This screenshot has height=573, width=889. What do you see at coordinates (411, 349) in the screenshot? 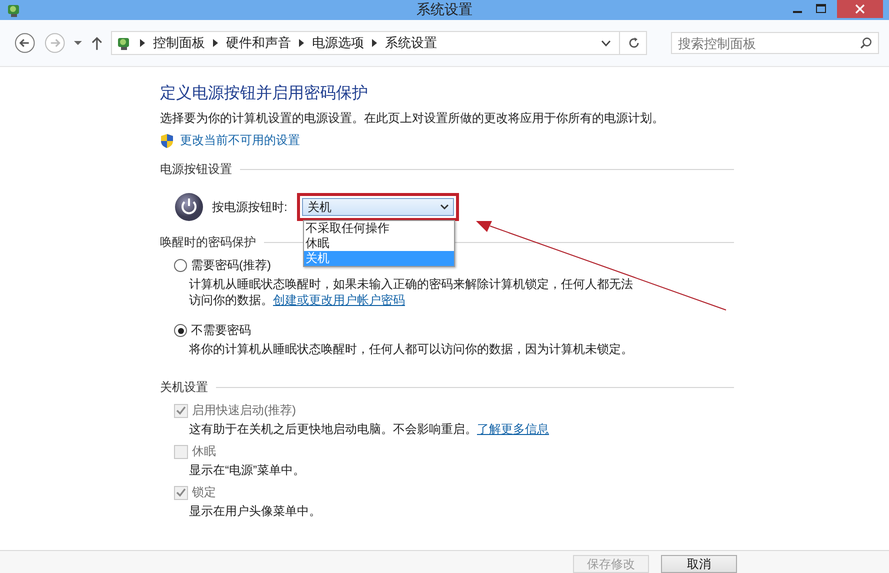
I see `option-description: 将你的计算机从睡眠状态唤醒时，任何人都可以访问你的数据，因为计算机未锁定。` at bounding box center [411, 349].